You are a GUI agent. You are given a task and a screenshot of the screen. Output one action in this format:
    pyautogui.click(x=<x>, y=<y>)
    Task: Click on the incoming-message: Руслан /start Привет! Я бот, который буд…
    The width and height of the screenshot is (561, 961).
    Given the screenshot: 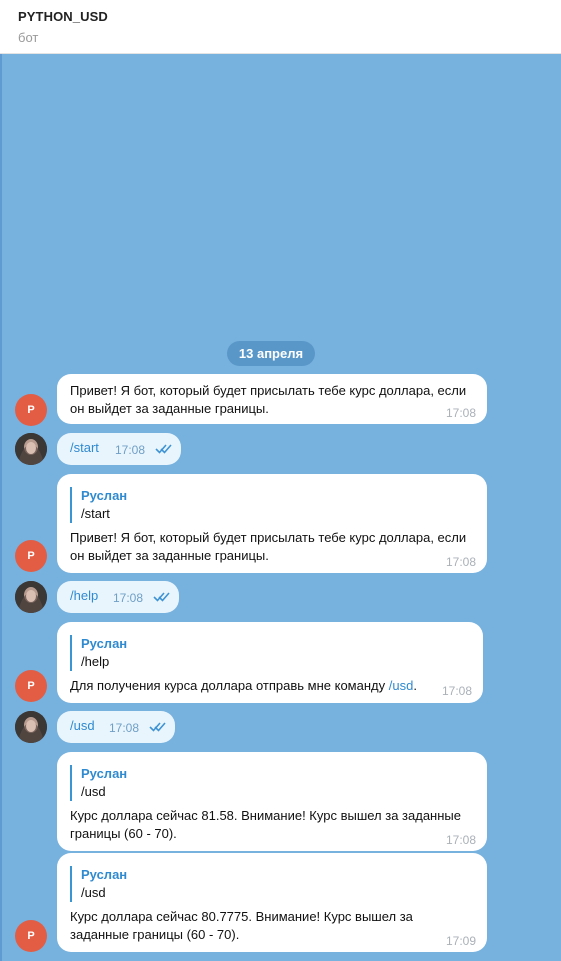 What is the action you would take?
    pyautogui.click(x=272, y=523)
    